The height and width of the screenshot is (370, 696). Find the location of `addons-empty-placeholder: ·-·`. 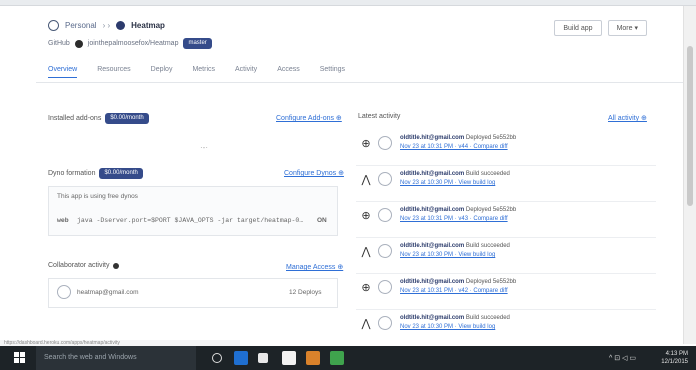

addons-empty-placeholder: ·-· is located at coordinates (204, 147).